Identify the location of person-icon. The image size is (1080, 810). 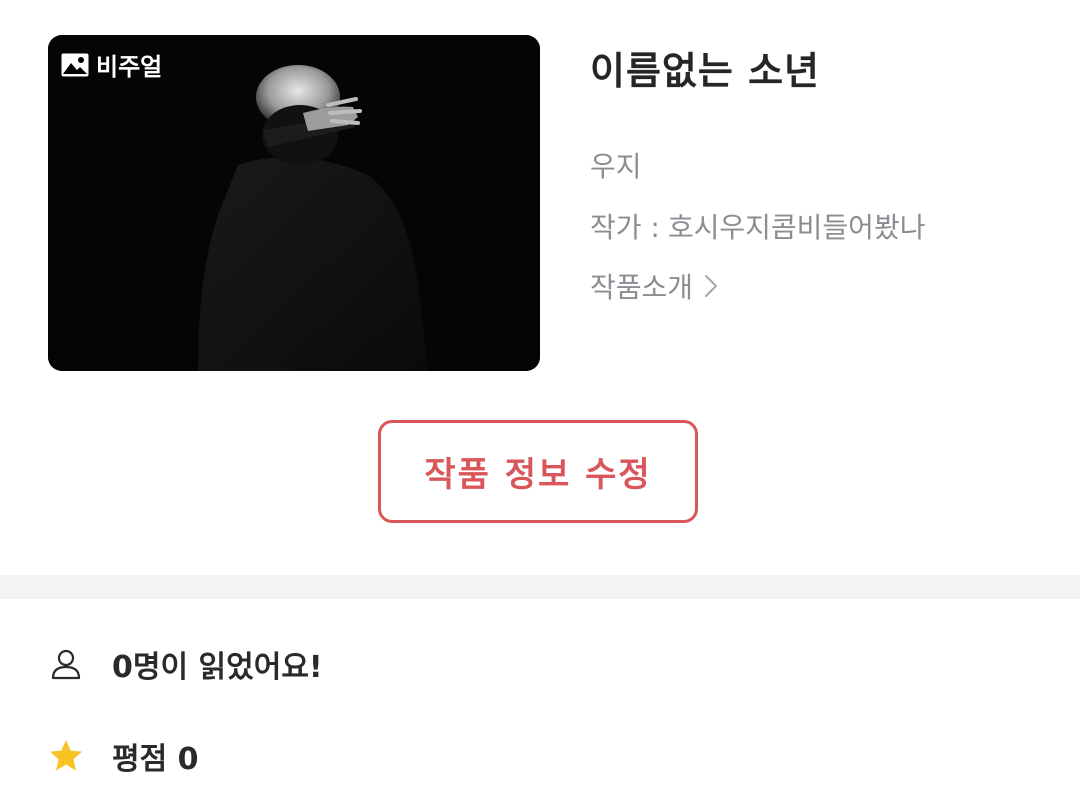
(66, 664).